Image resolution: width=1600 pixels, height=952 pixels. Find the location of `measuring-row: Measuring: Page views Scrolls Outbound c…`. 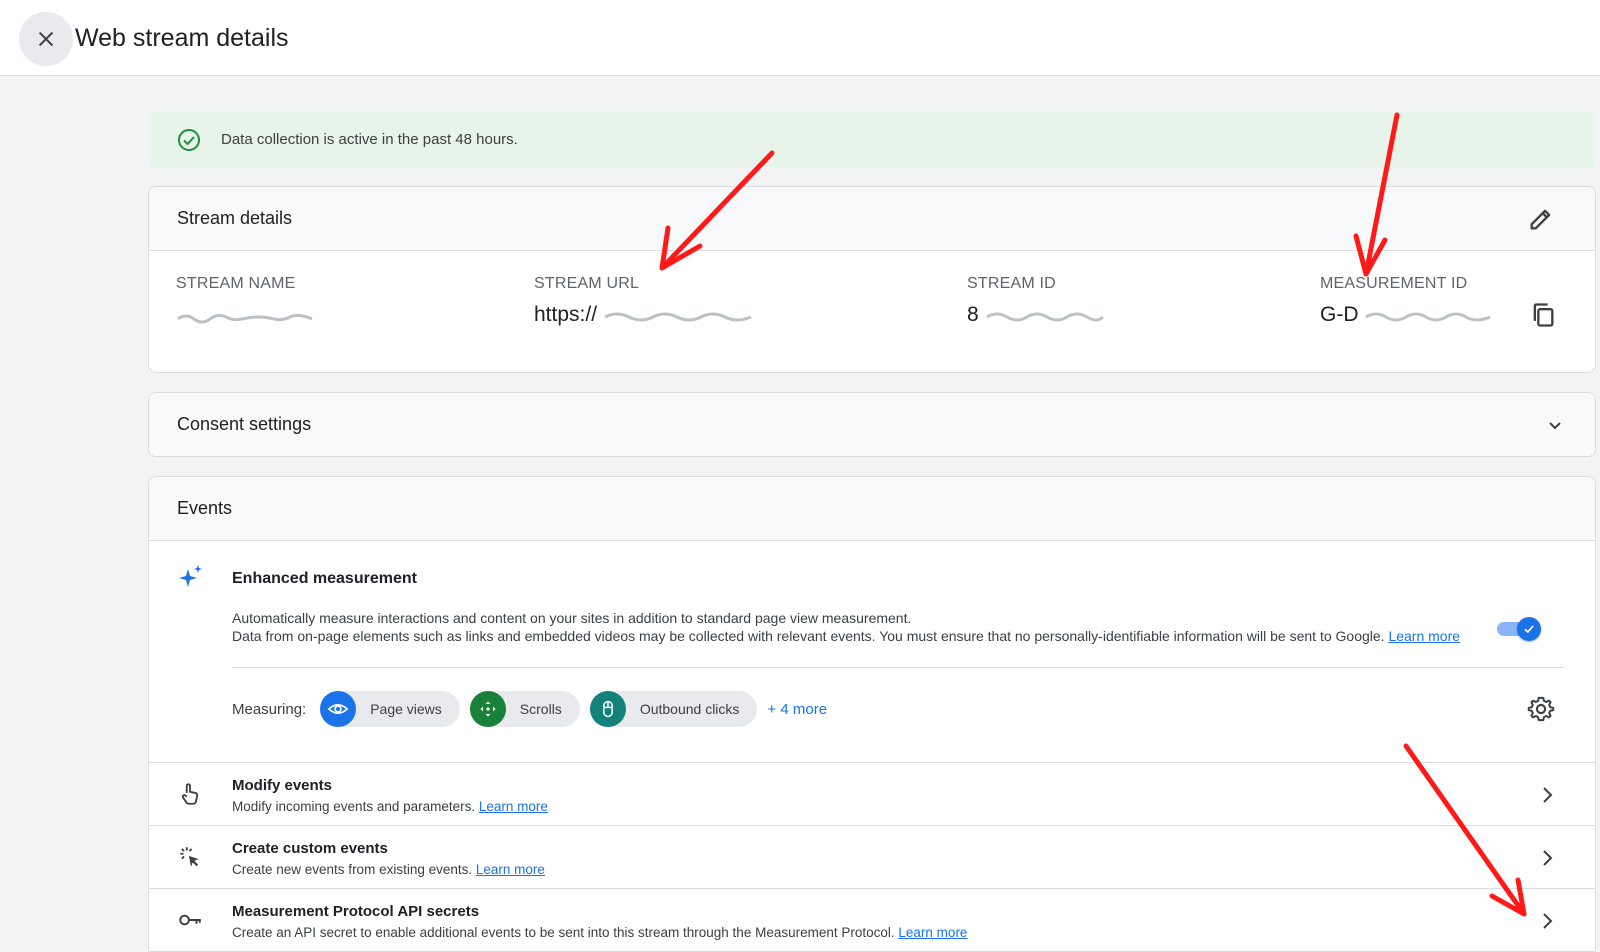

measuring-row: Measuring: Page views Scrolls Outbound c… is located at coordinates (529, 709).